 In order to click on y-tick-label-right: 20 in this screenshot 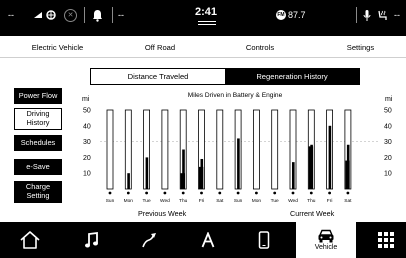, I will do `click(388, 158)`.